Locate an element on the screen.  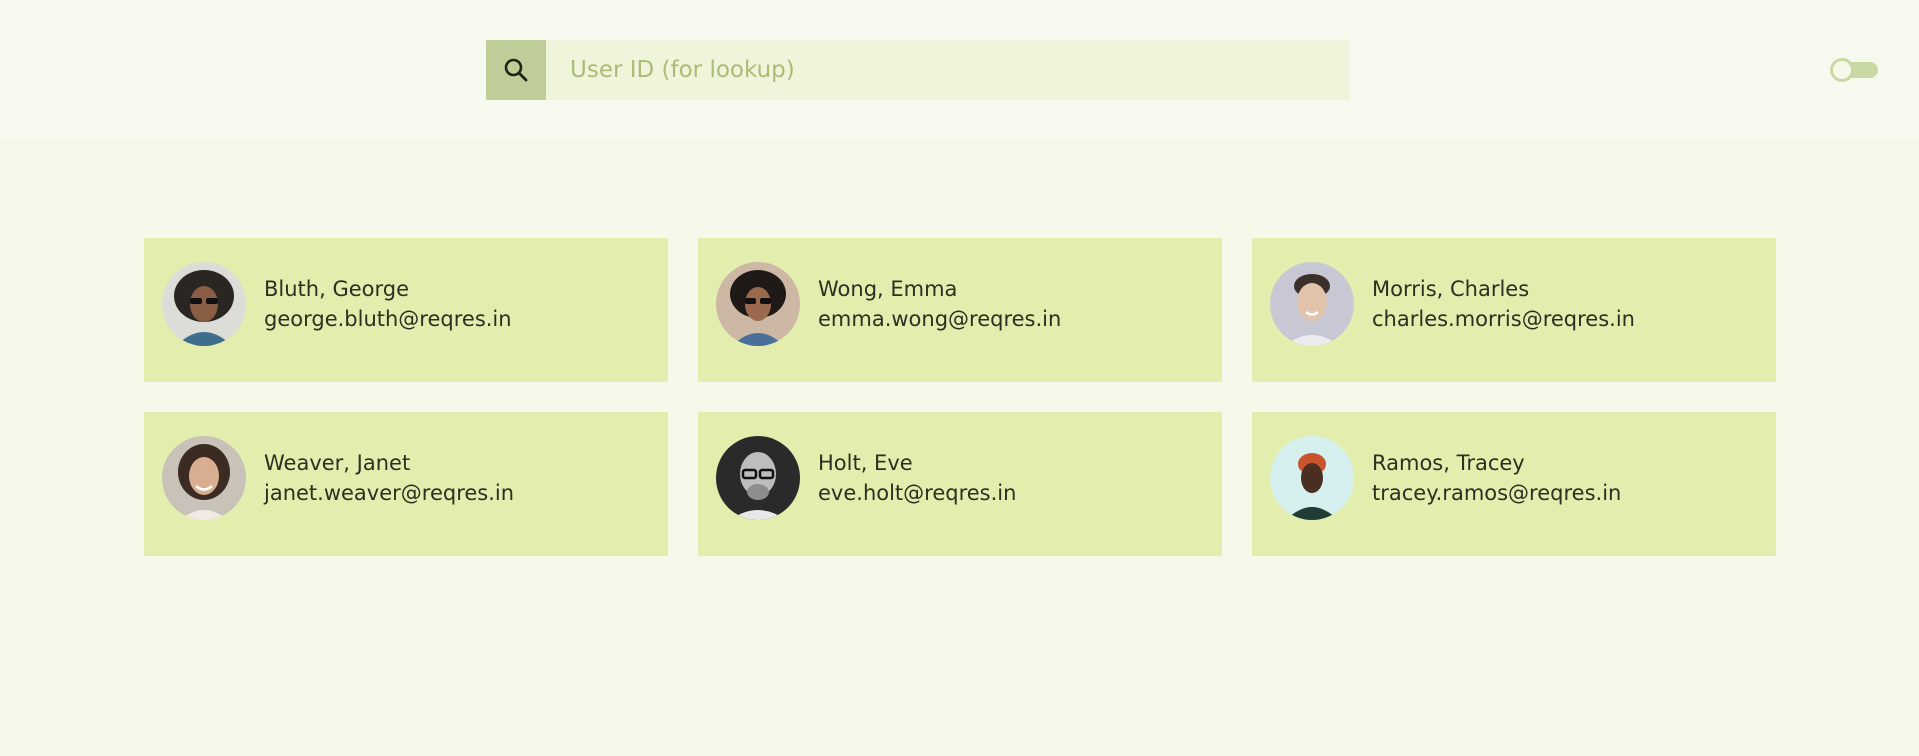
user-card: Wong, Emma emma.wong@reqres.in is located at coordinates (960, 310).